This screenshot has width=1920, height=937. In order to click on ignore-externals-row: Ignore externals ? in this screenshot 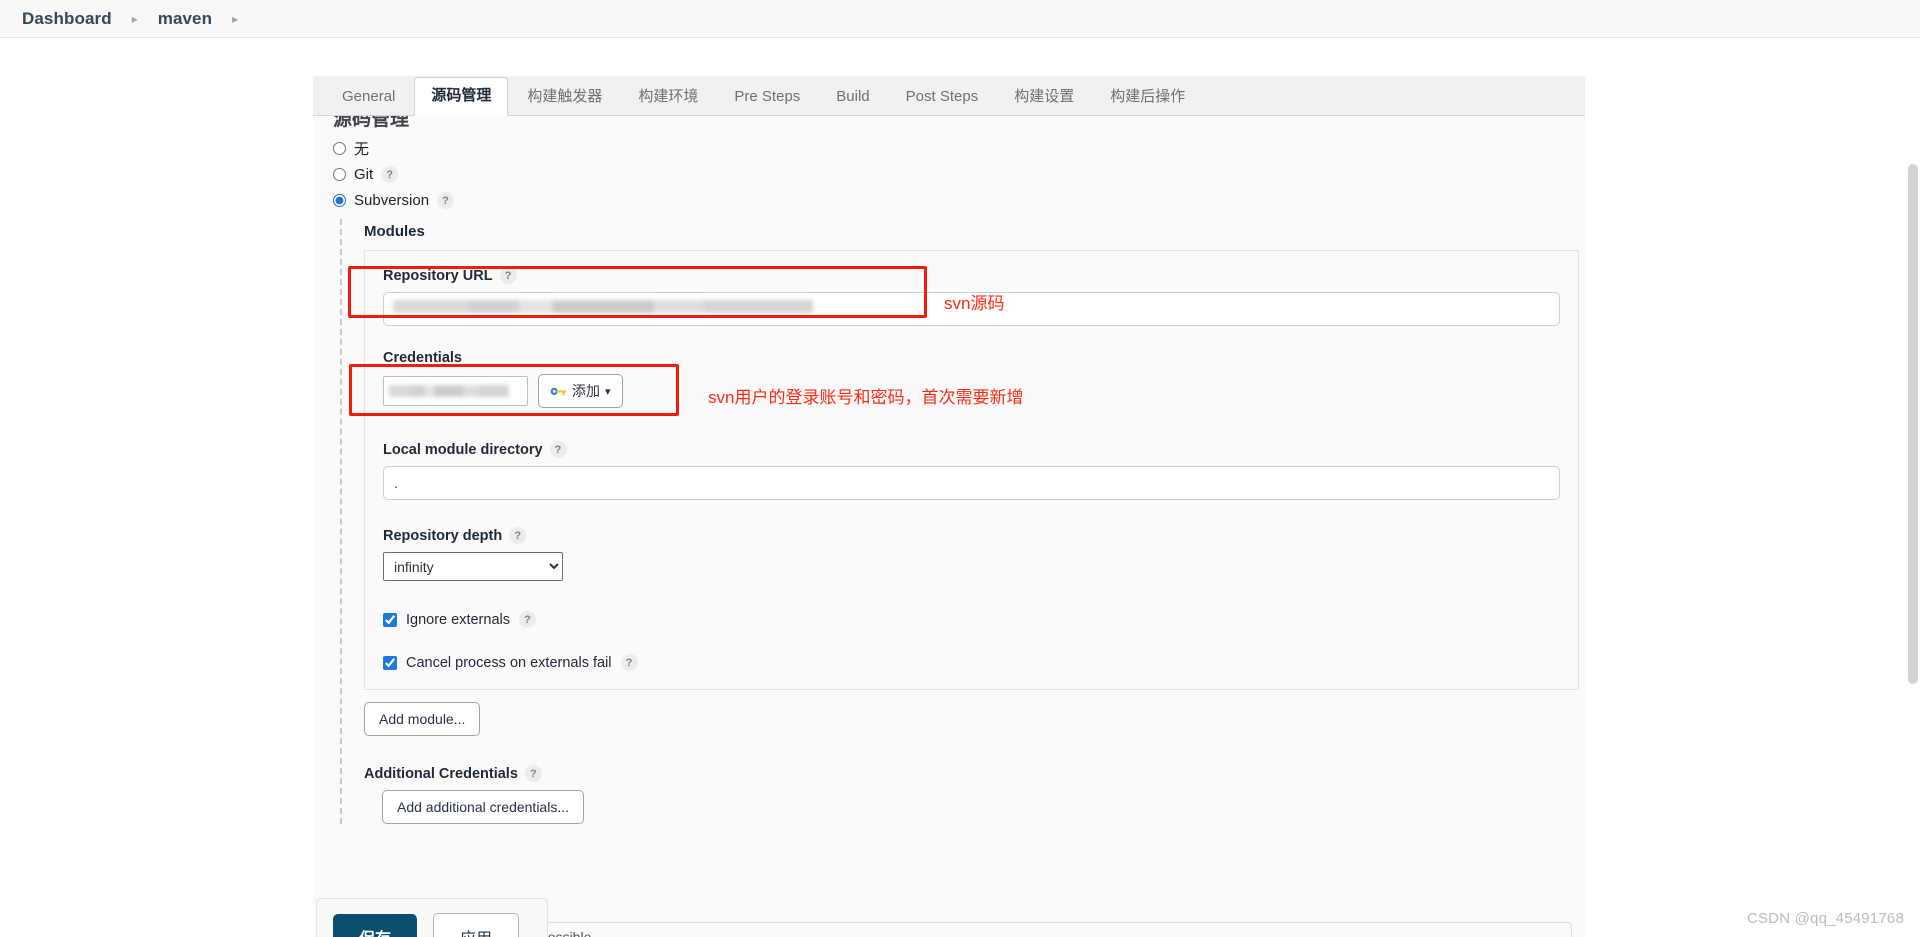, I will do `click(971, 619)`.